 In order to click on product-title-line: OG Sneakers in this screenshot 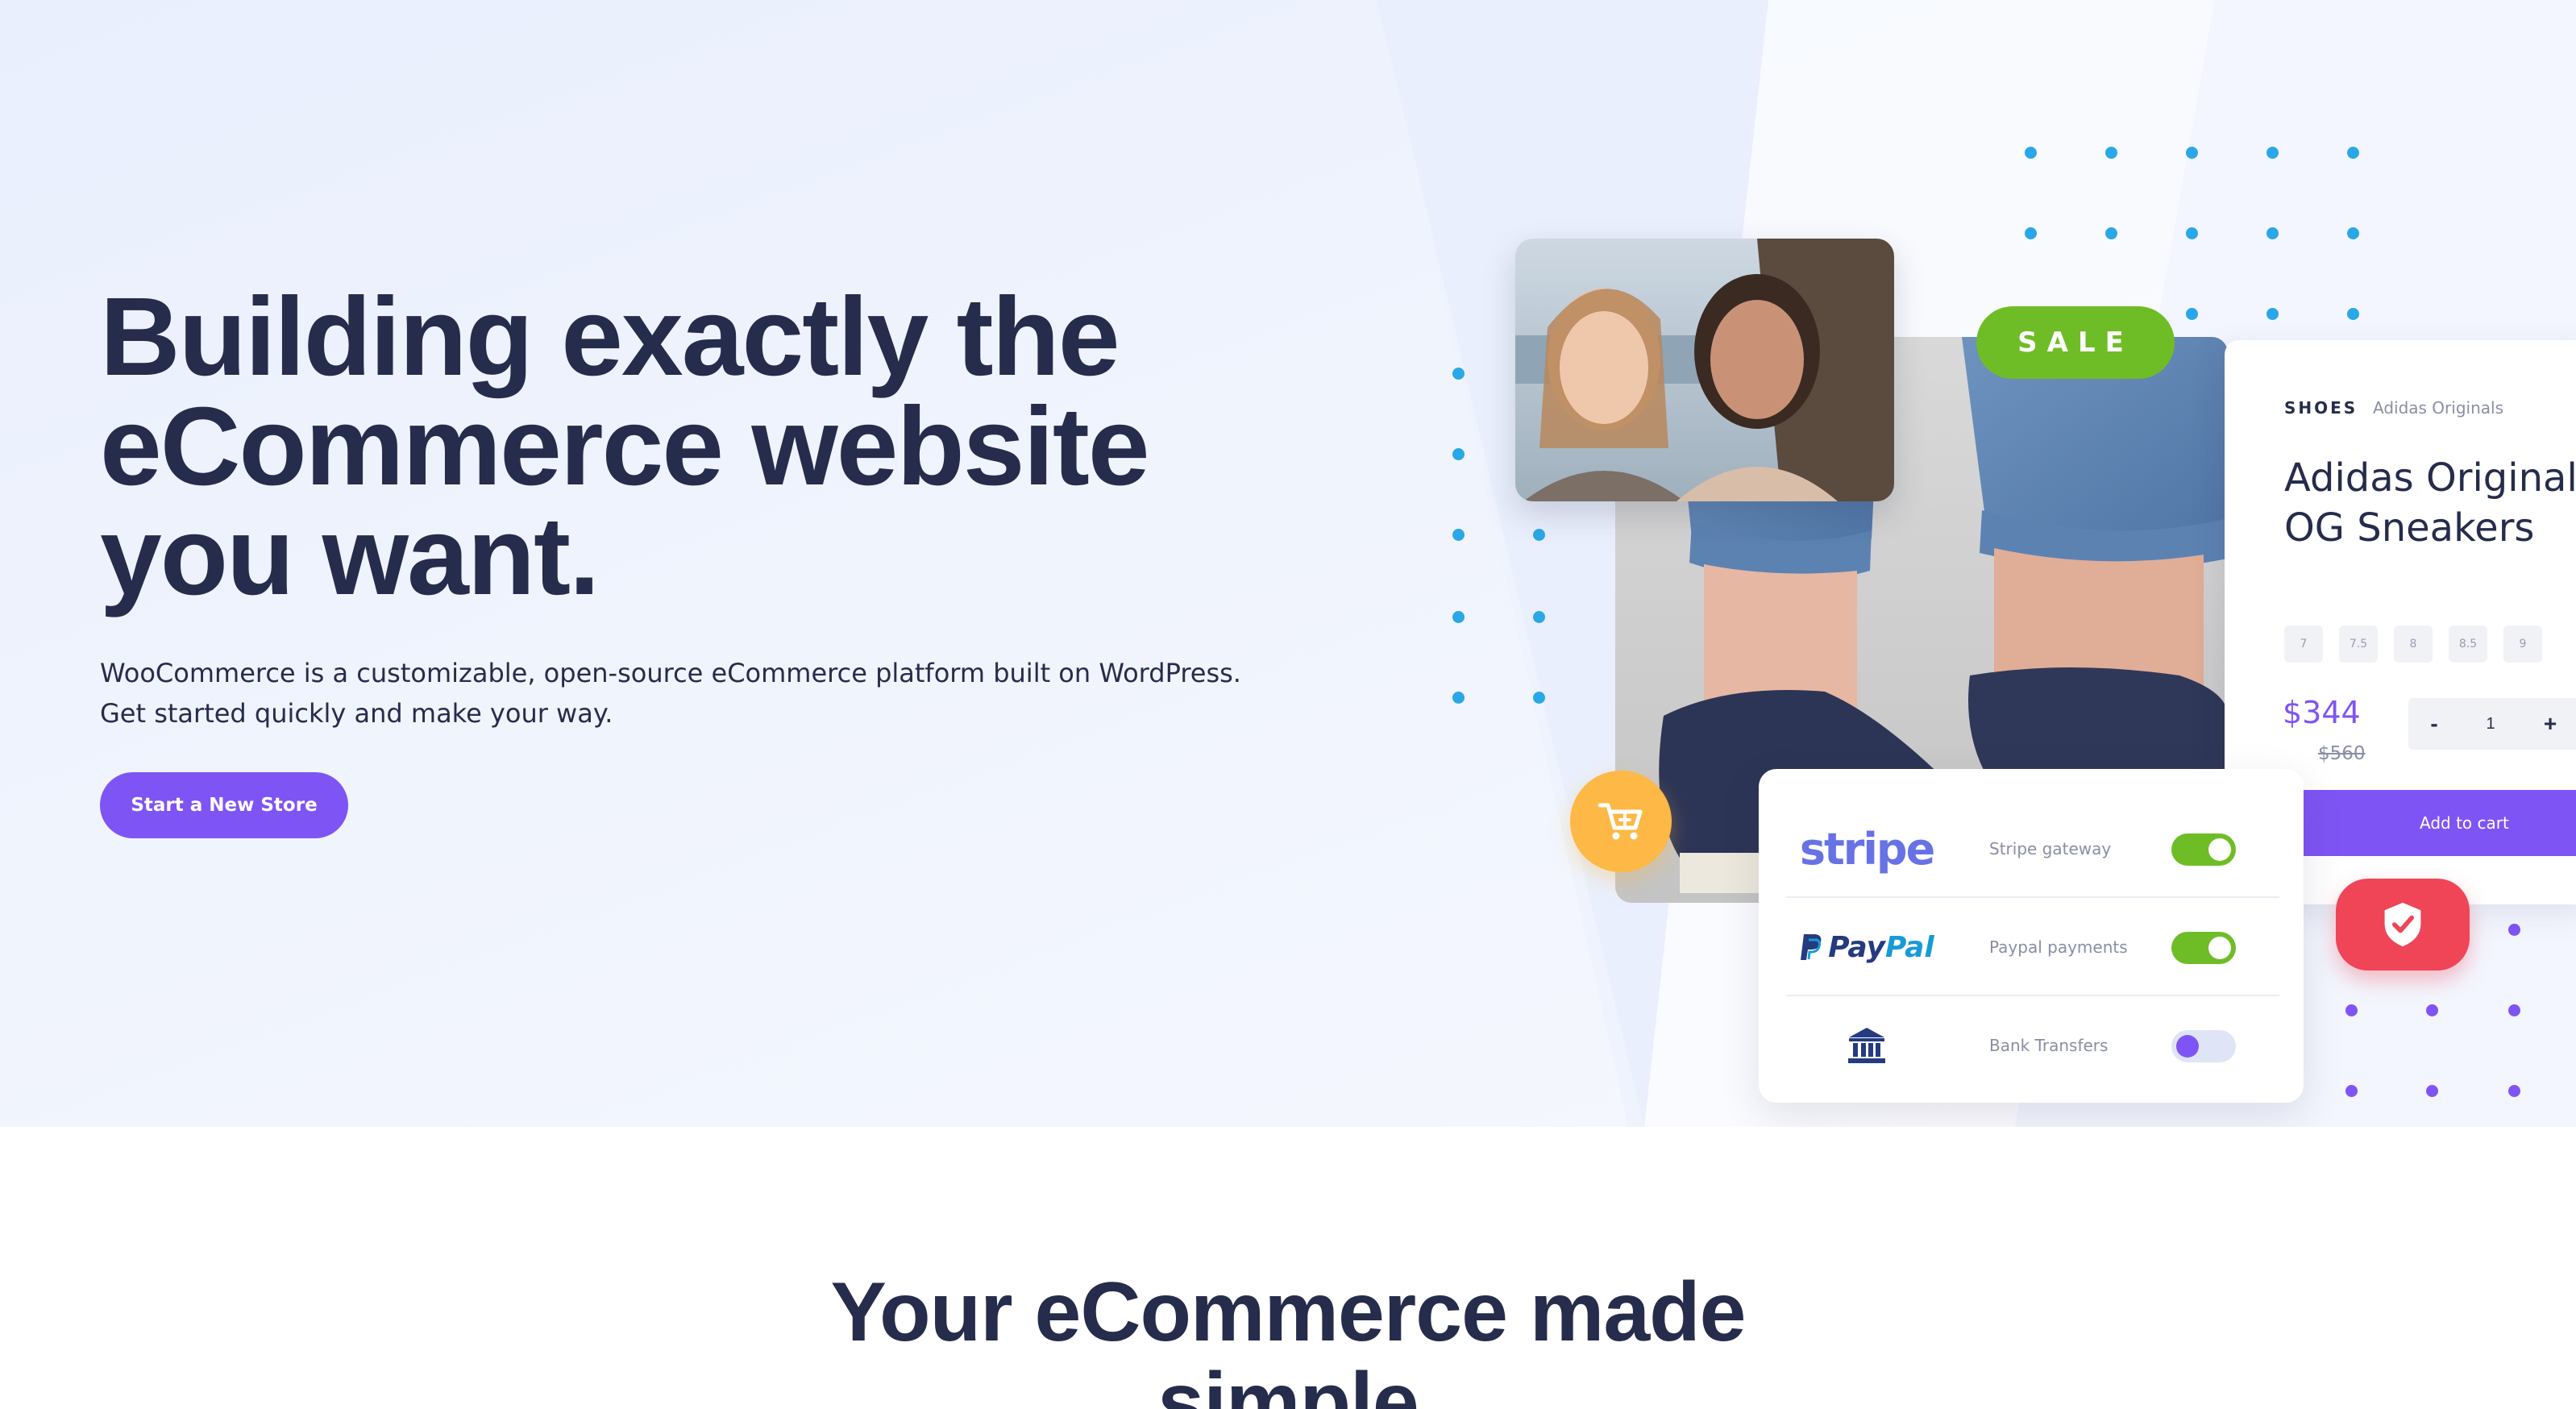, I will do `click(2409, 528)`.